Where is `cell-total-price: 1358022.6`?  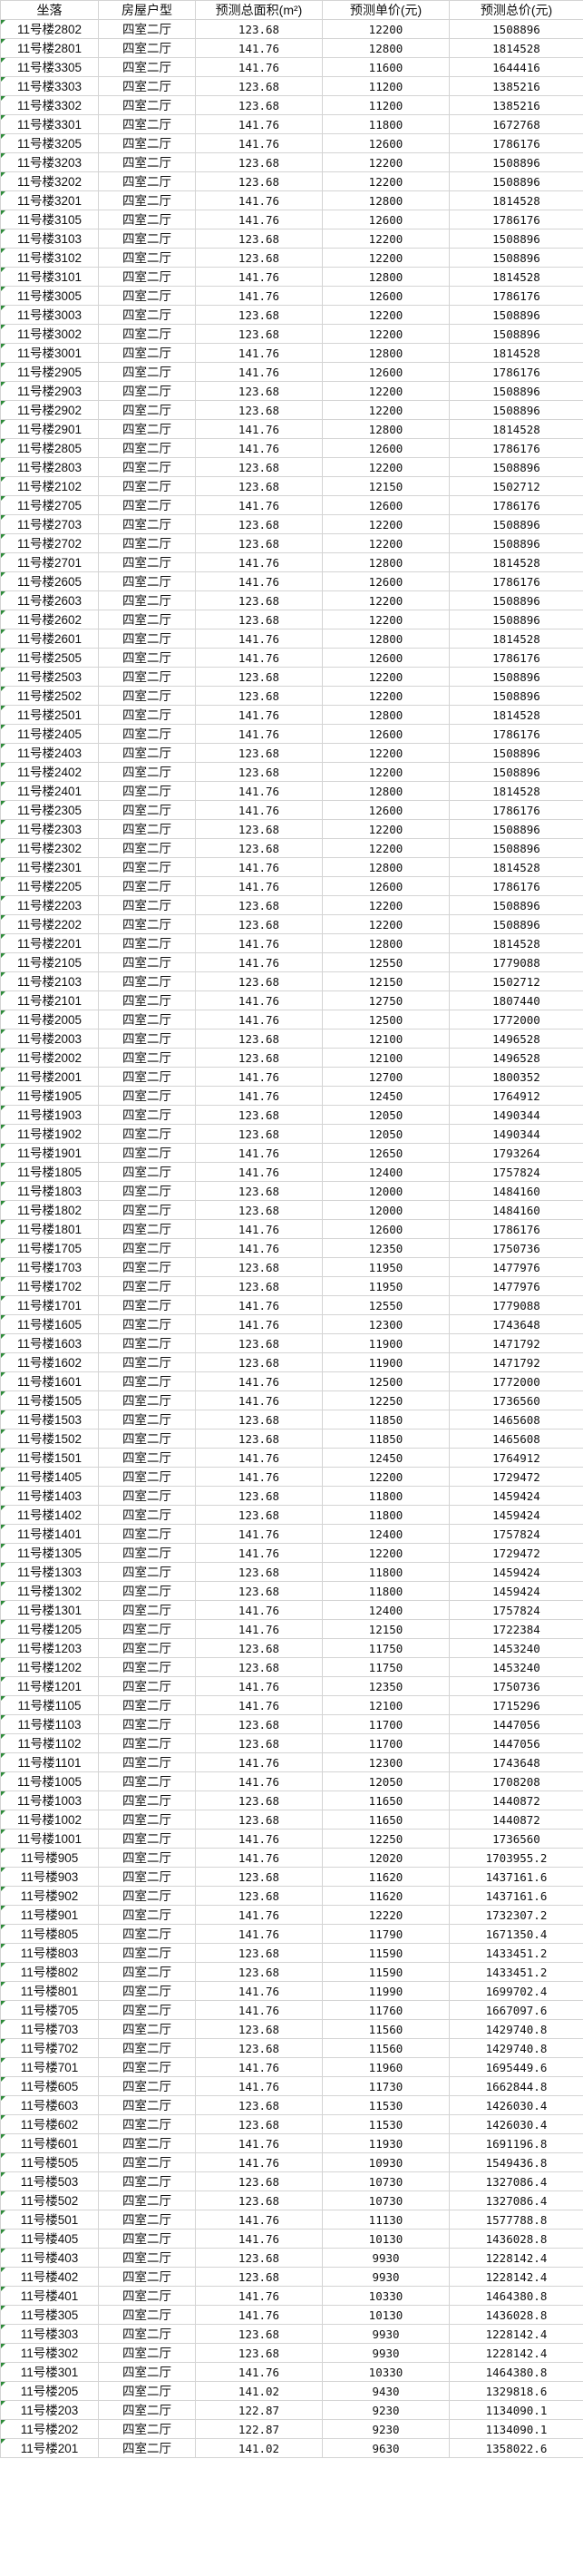
cell-total-price: 1358022.6 is located at coordinates (516, 2448).